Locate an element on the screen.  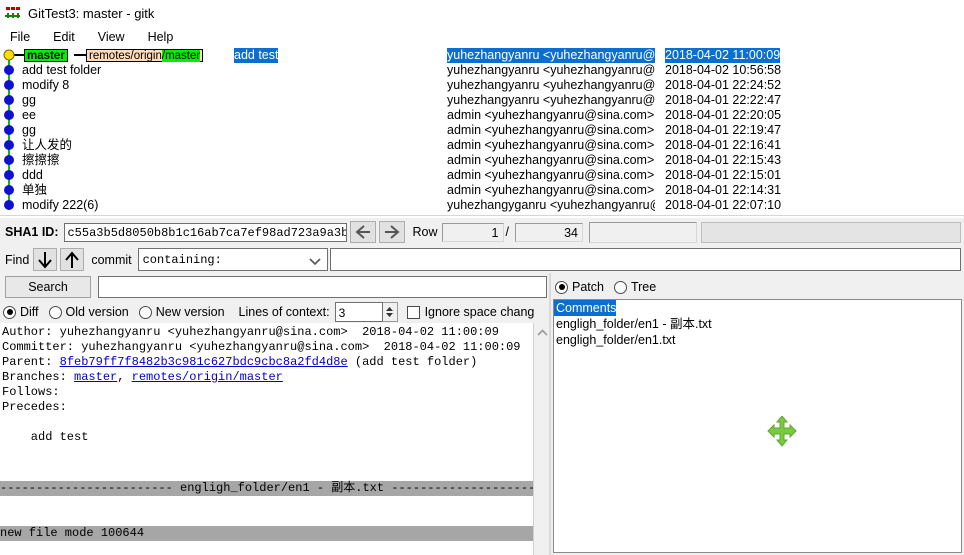
author-date: 2018-04-02 11:00:09 is located at coordinates (430, 332).